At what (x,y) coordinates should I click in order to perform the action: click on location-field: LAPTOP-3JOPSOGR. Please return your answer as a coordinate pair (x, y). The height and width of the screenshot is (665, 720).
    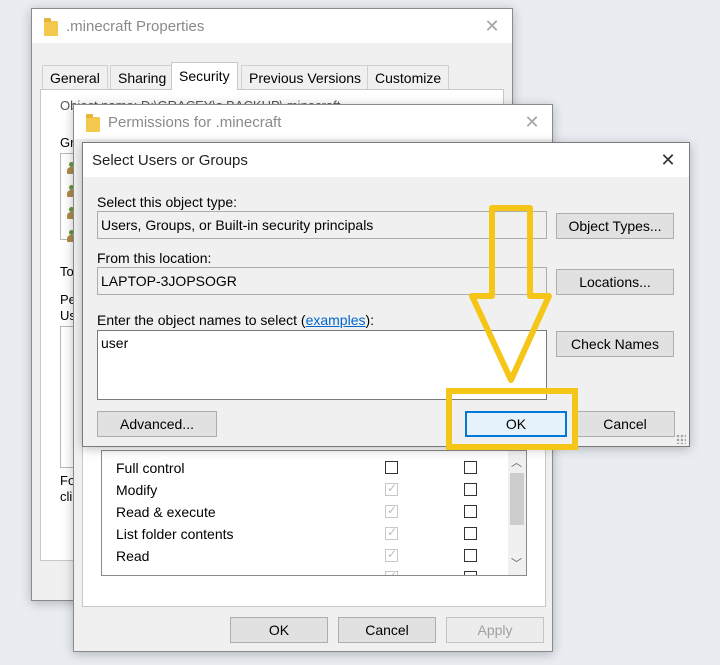
    Looking at the image, I should click on (322, 281).